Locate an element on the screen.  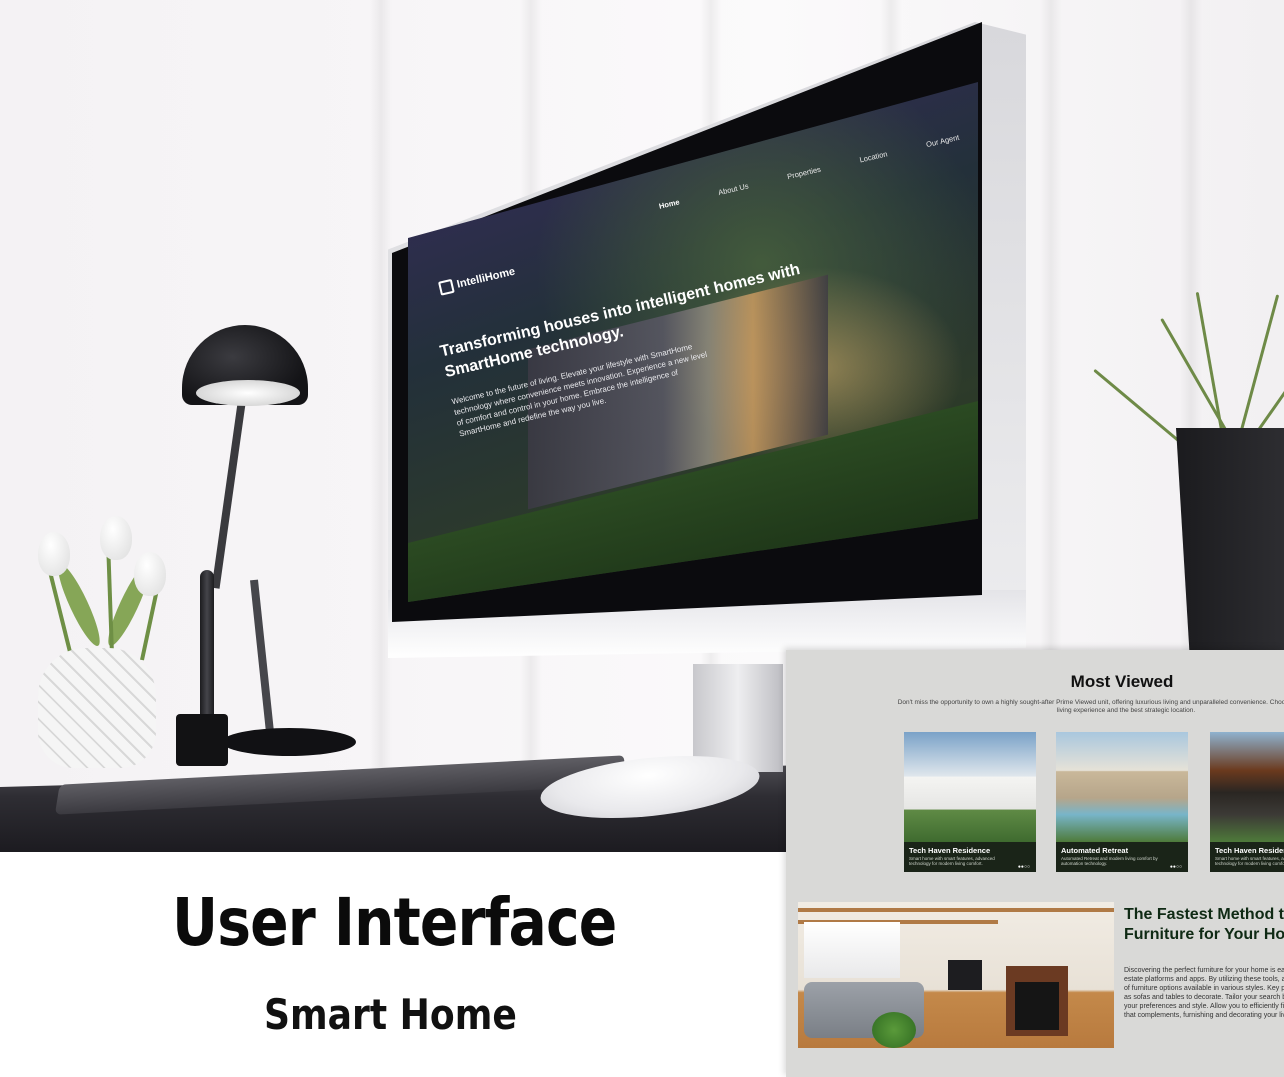
most-viewed-title: Most Viewed is located at coordinates (1122, 681).